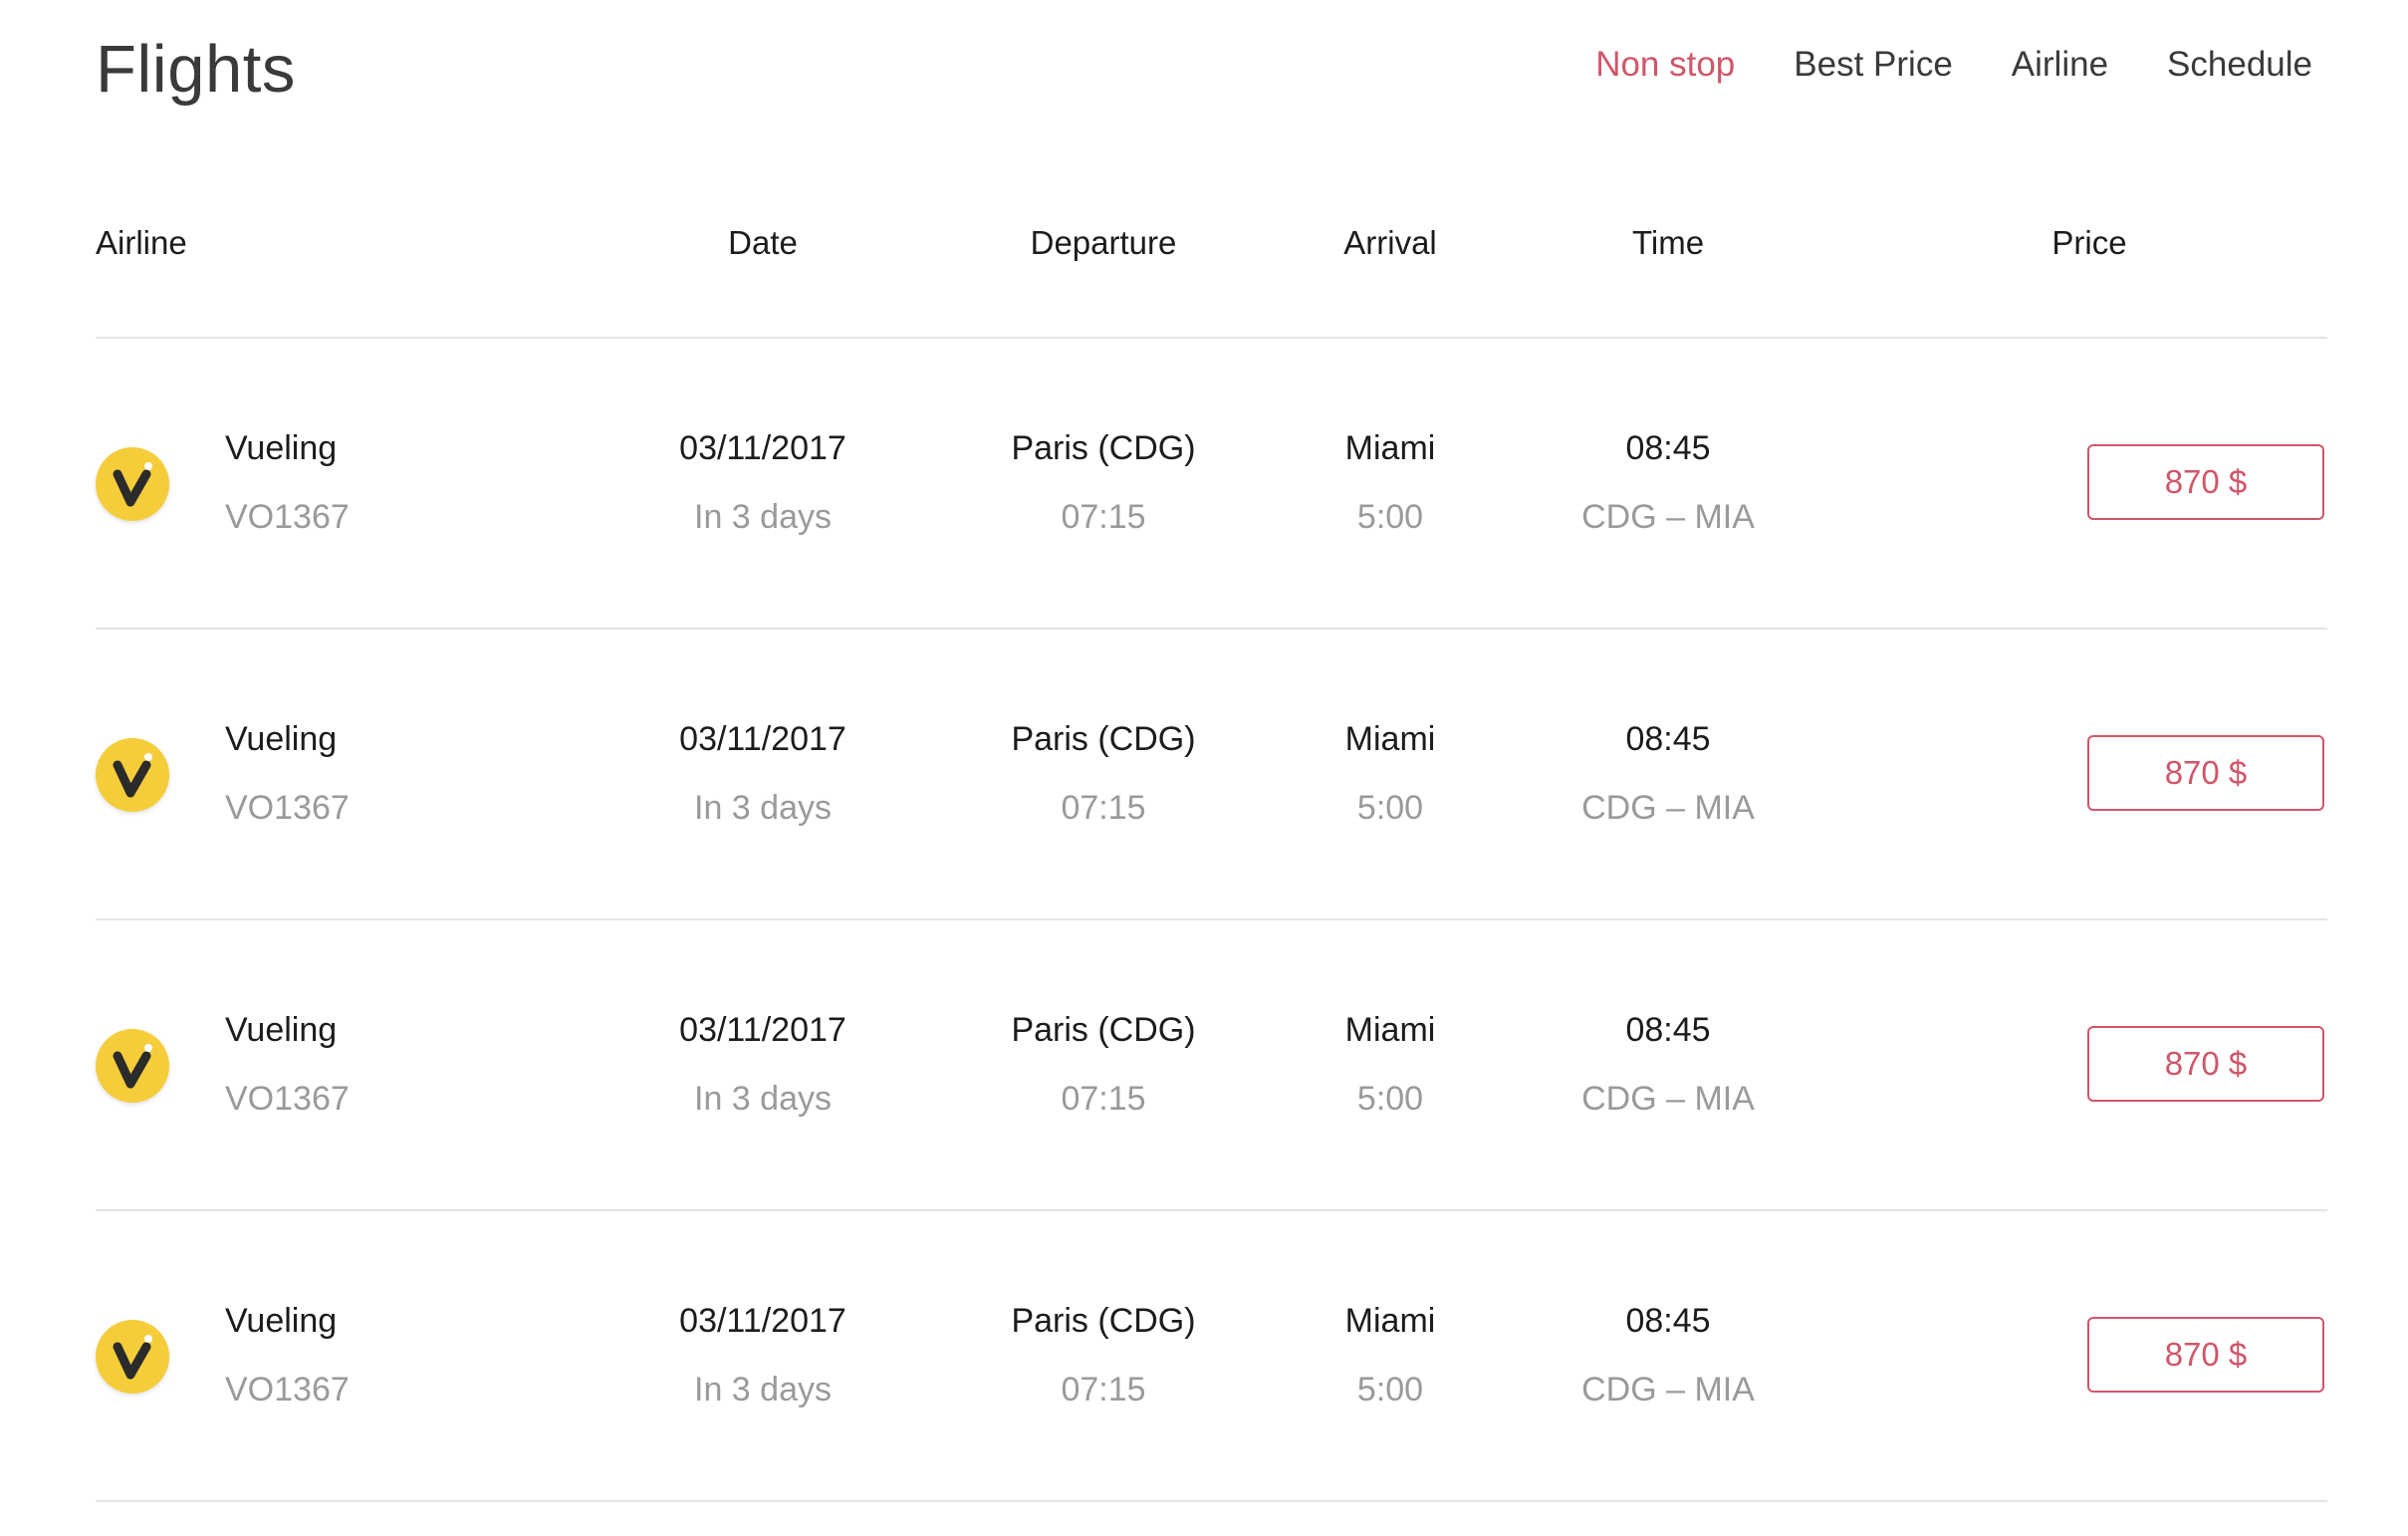  I want to click on filter-best-price: Best Price, so click(1873, 65).